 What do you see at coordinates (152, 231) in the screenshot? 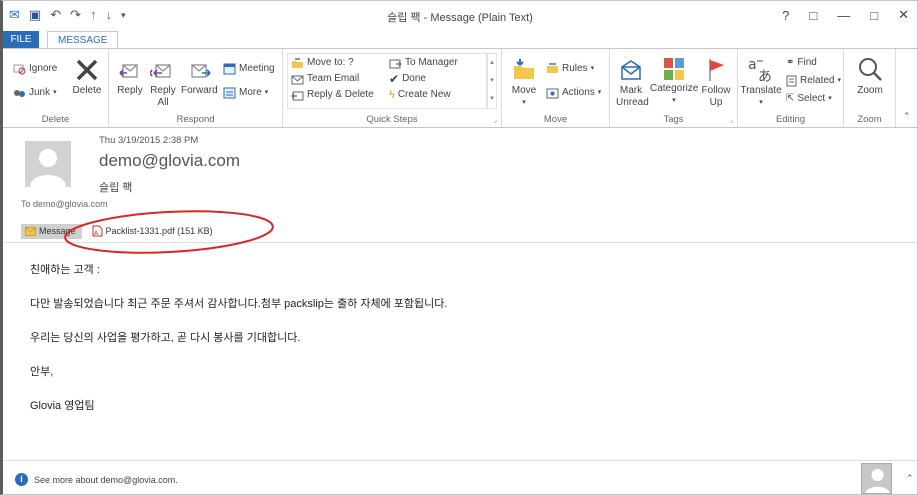
I see `pdf-attachment: A Packlist-1331.pdf (151 KB)` at bounding box center [152, 231].